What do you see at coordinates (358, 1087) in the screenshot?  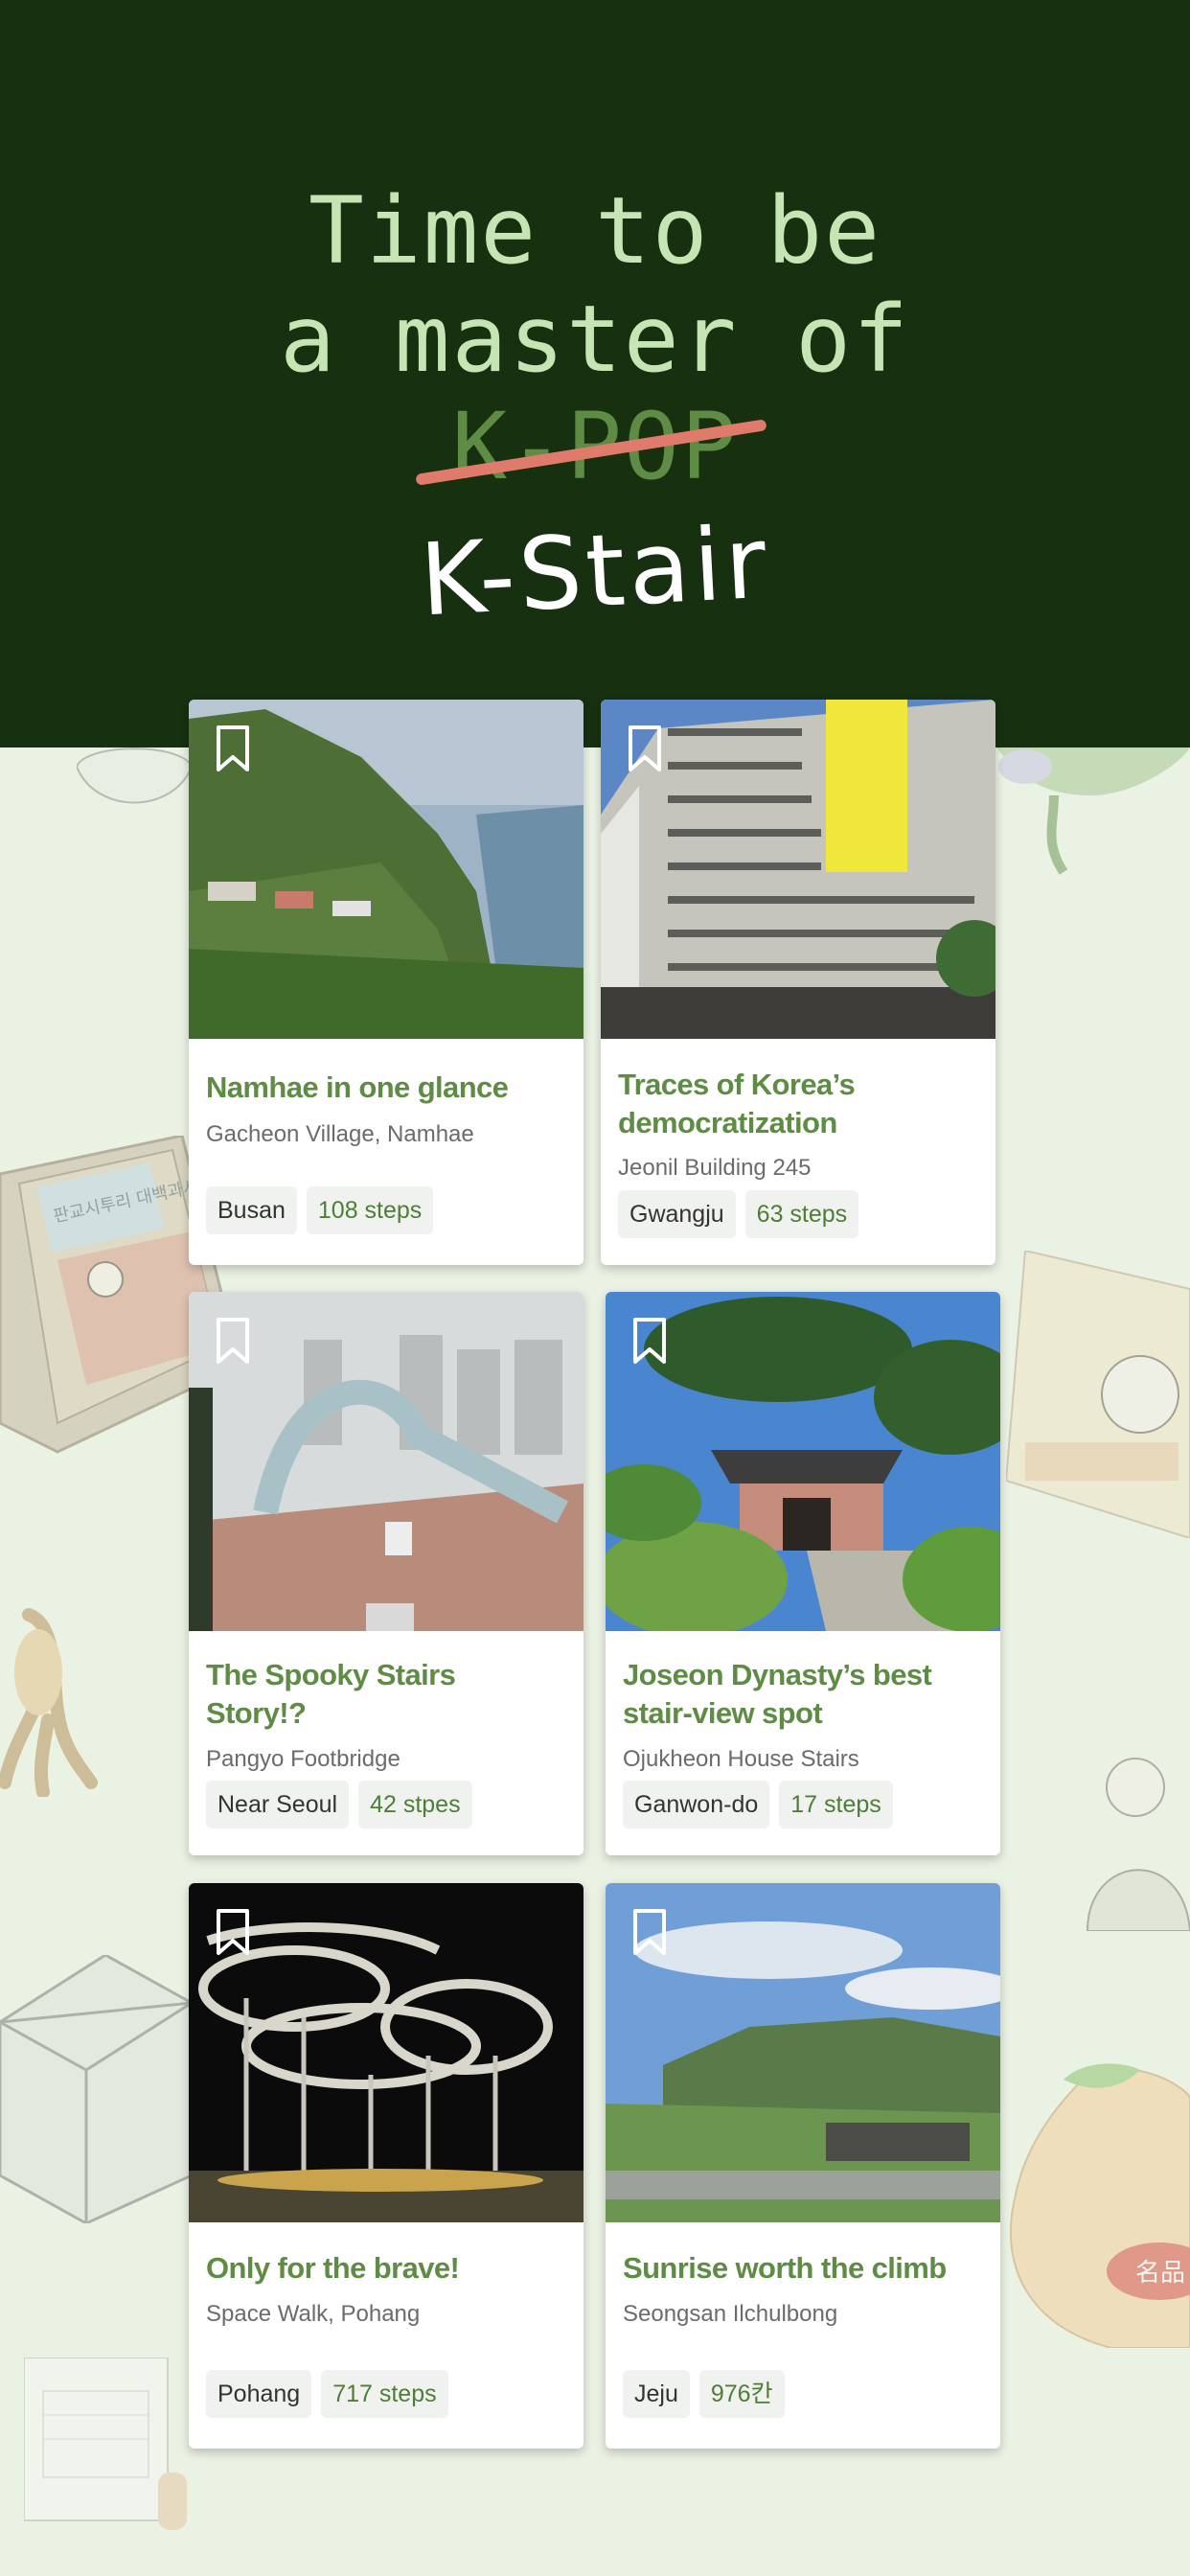 I see `card-title: Namhae in one glance` at bounding box center [358, 1087].